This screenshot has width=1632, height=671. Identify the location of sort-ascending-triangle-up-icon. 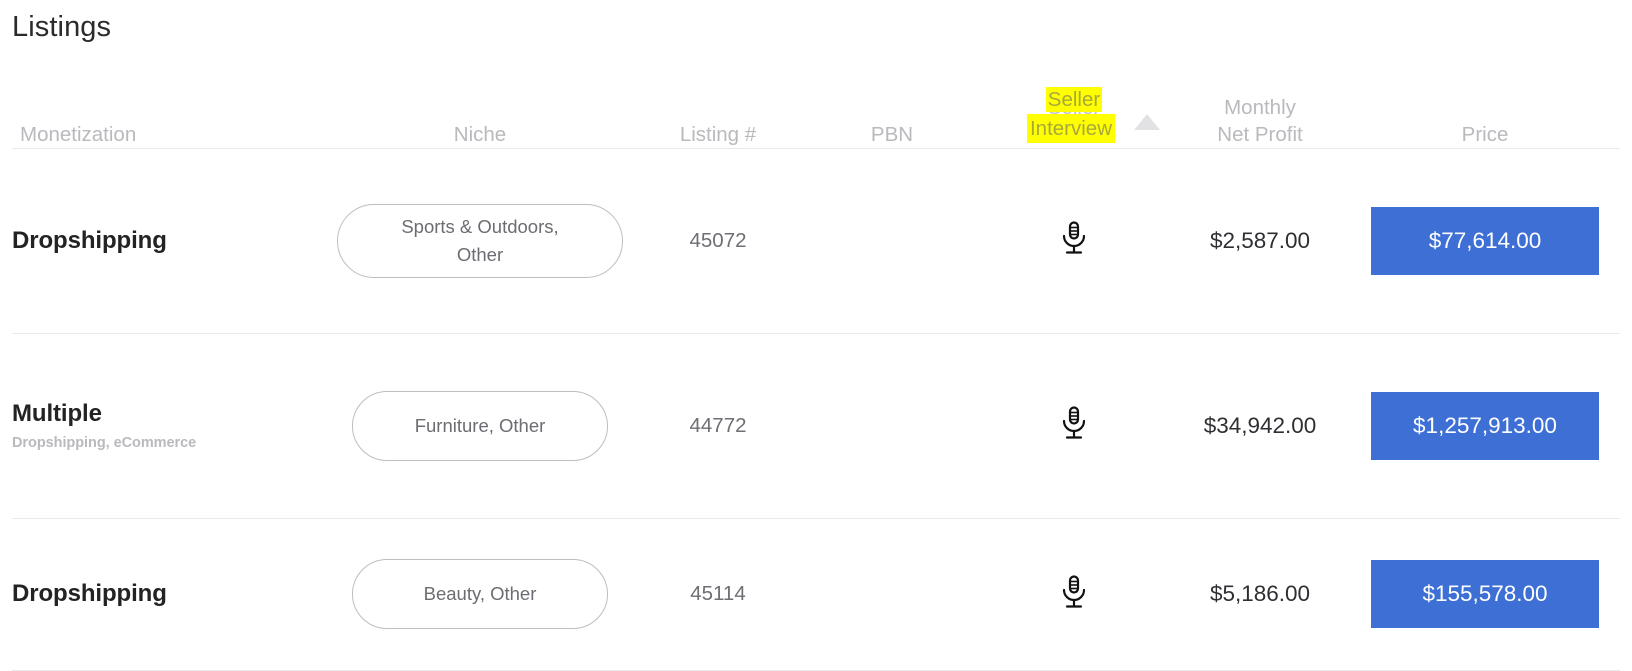
(1147, 121).